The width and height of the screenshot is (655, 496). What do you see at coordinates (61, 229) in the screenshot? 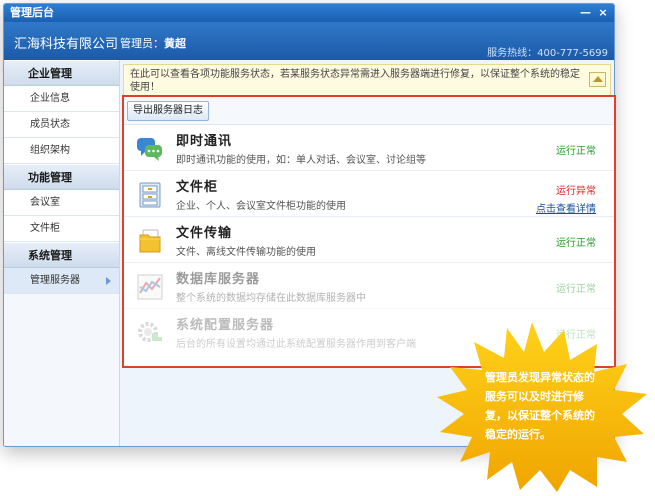
I see `sidebar-item-file-cabinet: 文件柜` at bounding box center [61, 229].